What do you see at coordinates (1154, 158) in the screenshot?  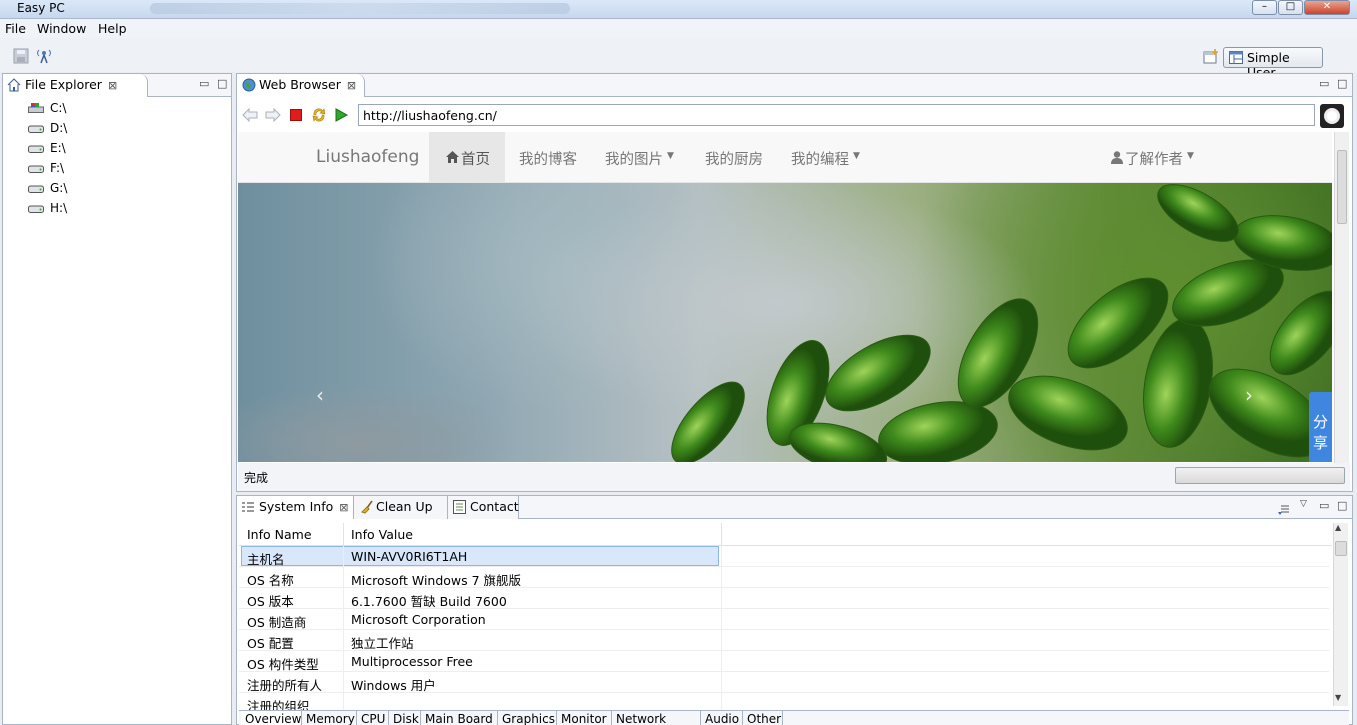 I see `nav-about-author: 了解作者` at bounding box center [1154, 158].